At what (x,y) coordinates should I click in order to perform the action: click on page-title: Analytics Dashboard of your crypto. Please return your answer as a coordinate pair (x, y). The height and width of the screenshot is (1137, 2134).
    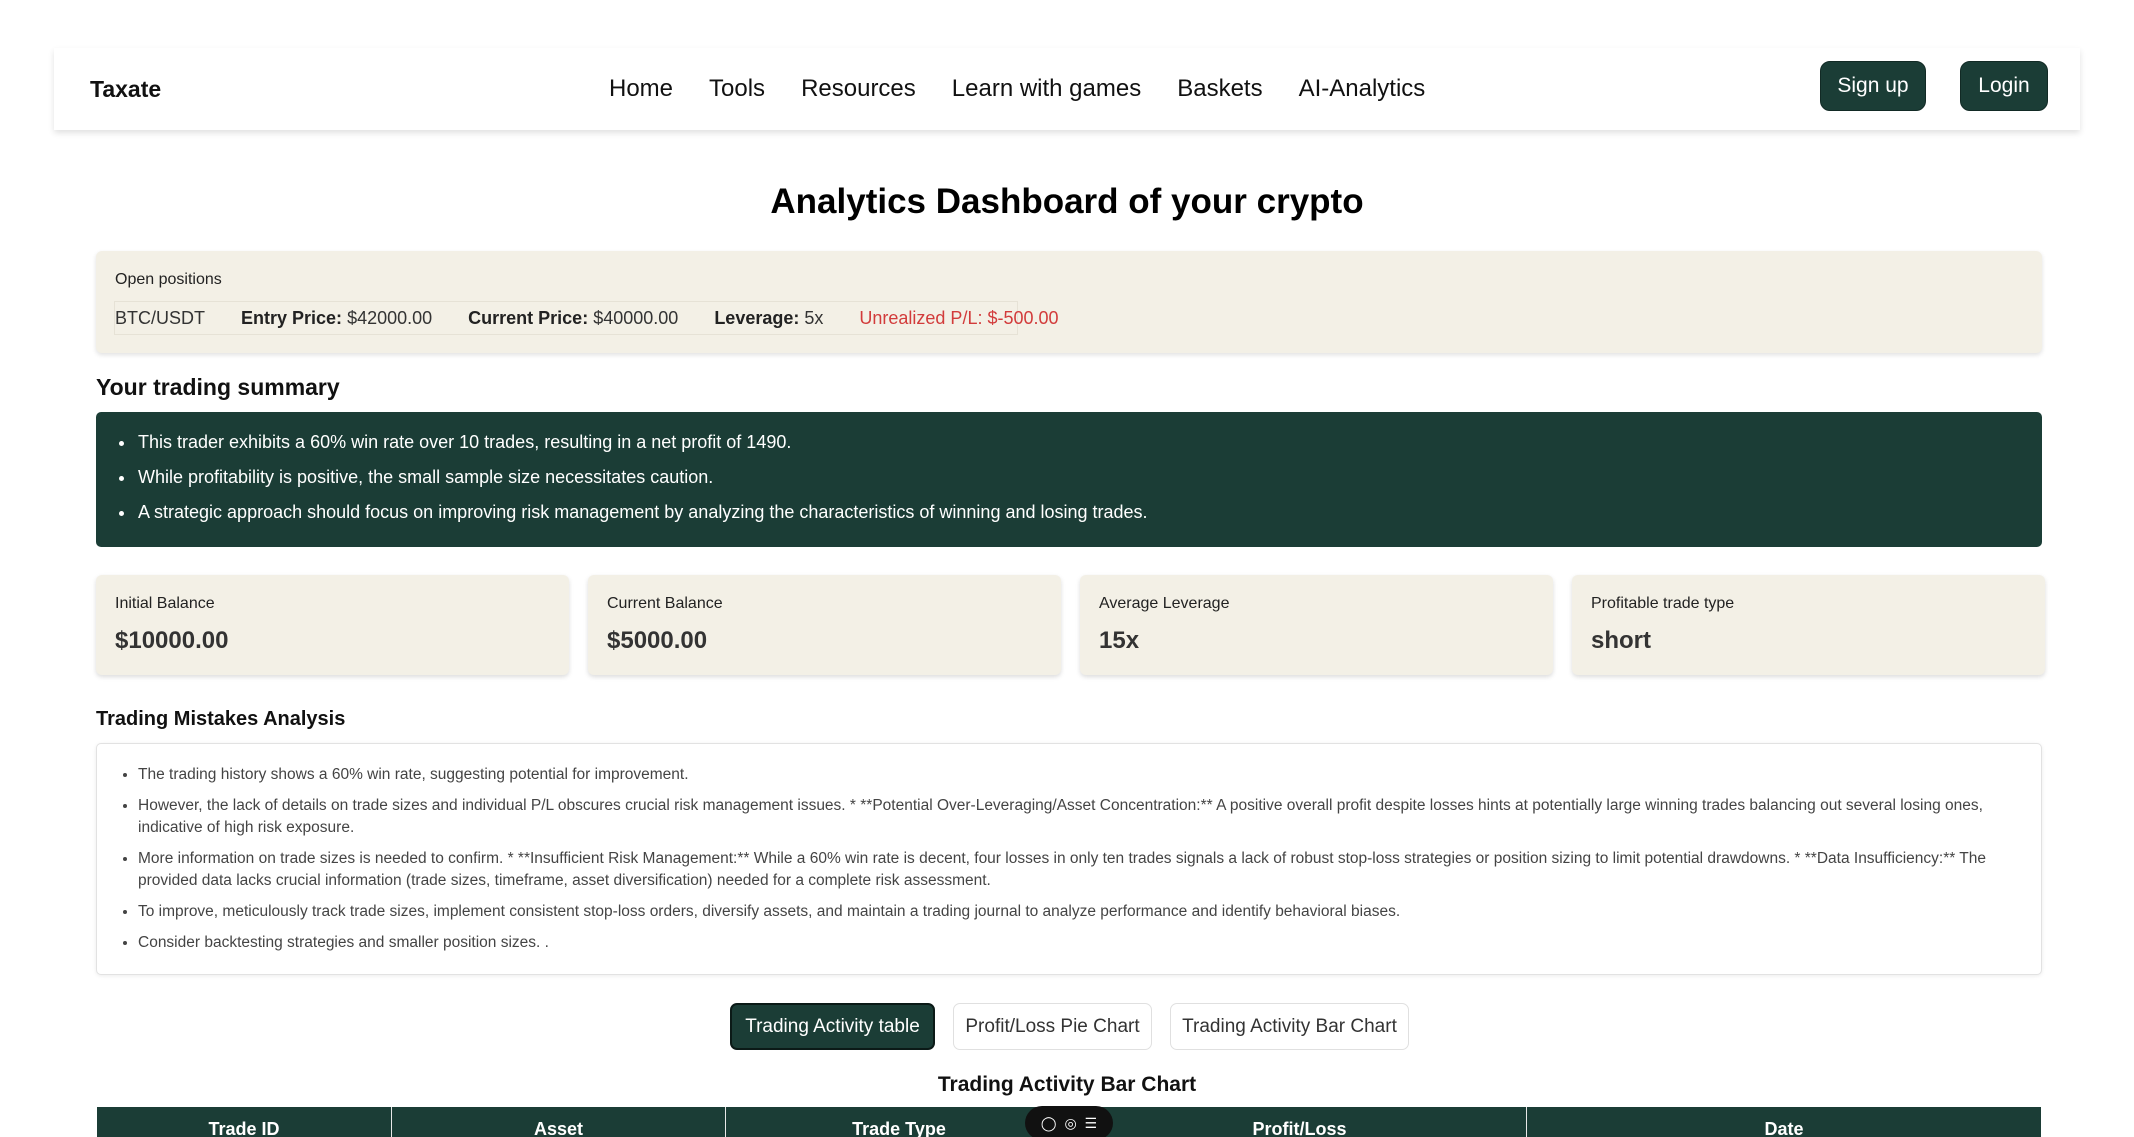
    Looking at the image, I should click on (1067, 201).